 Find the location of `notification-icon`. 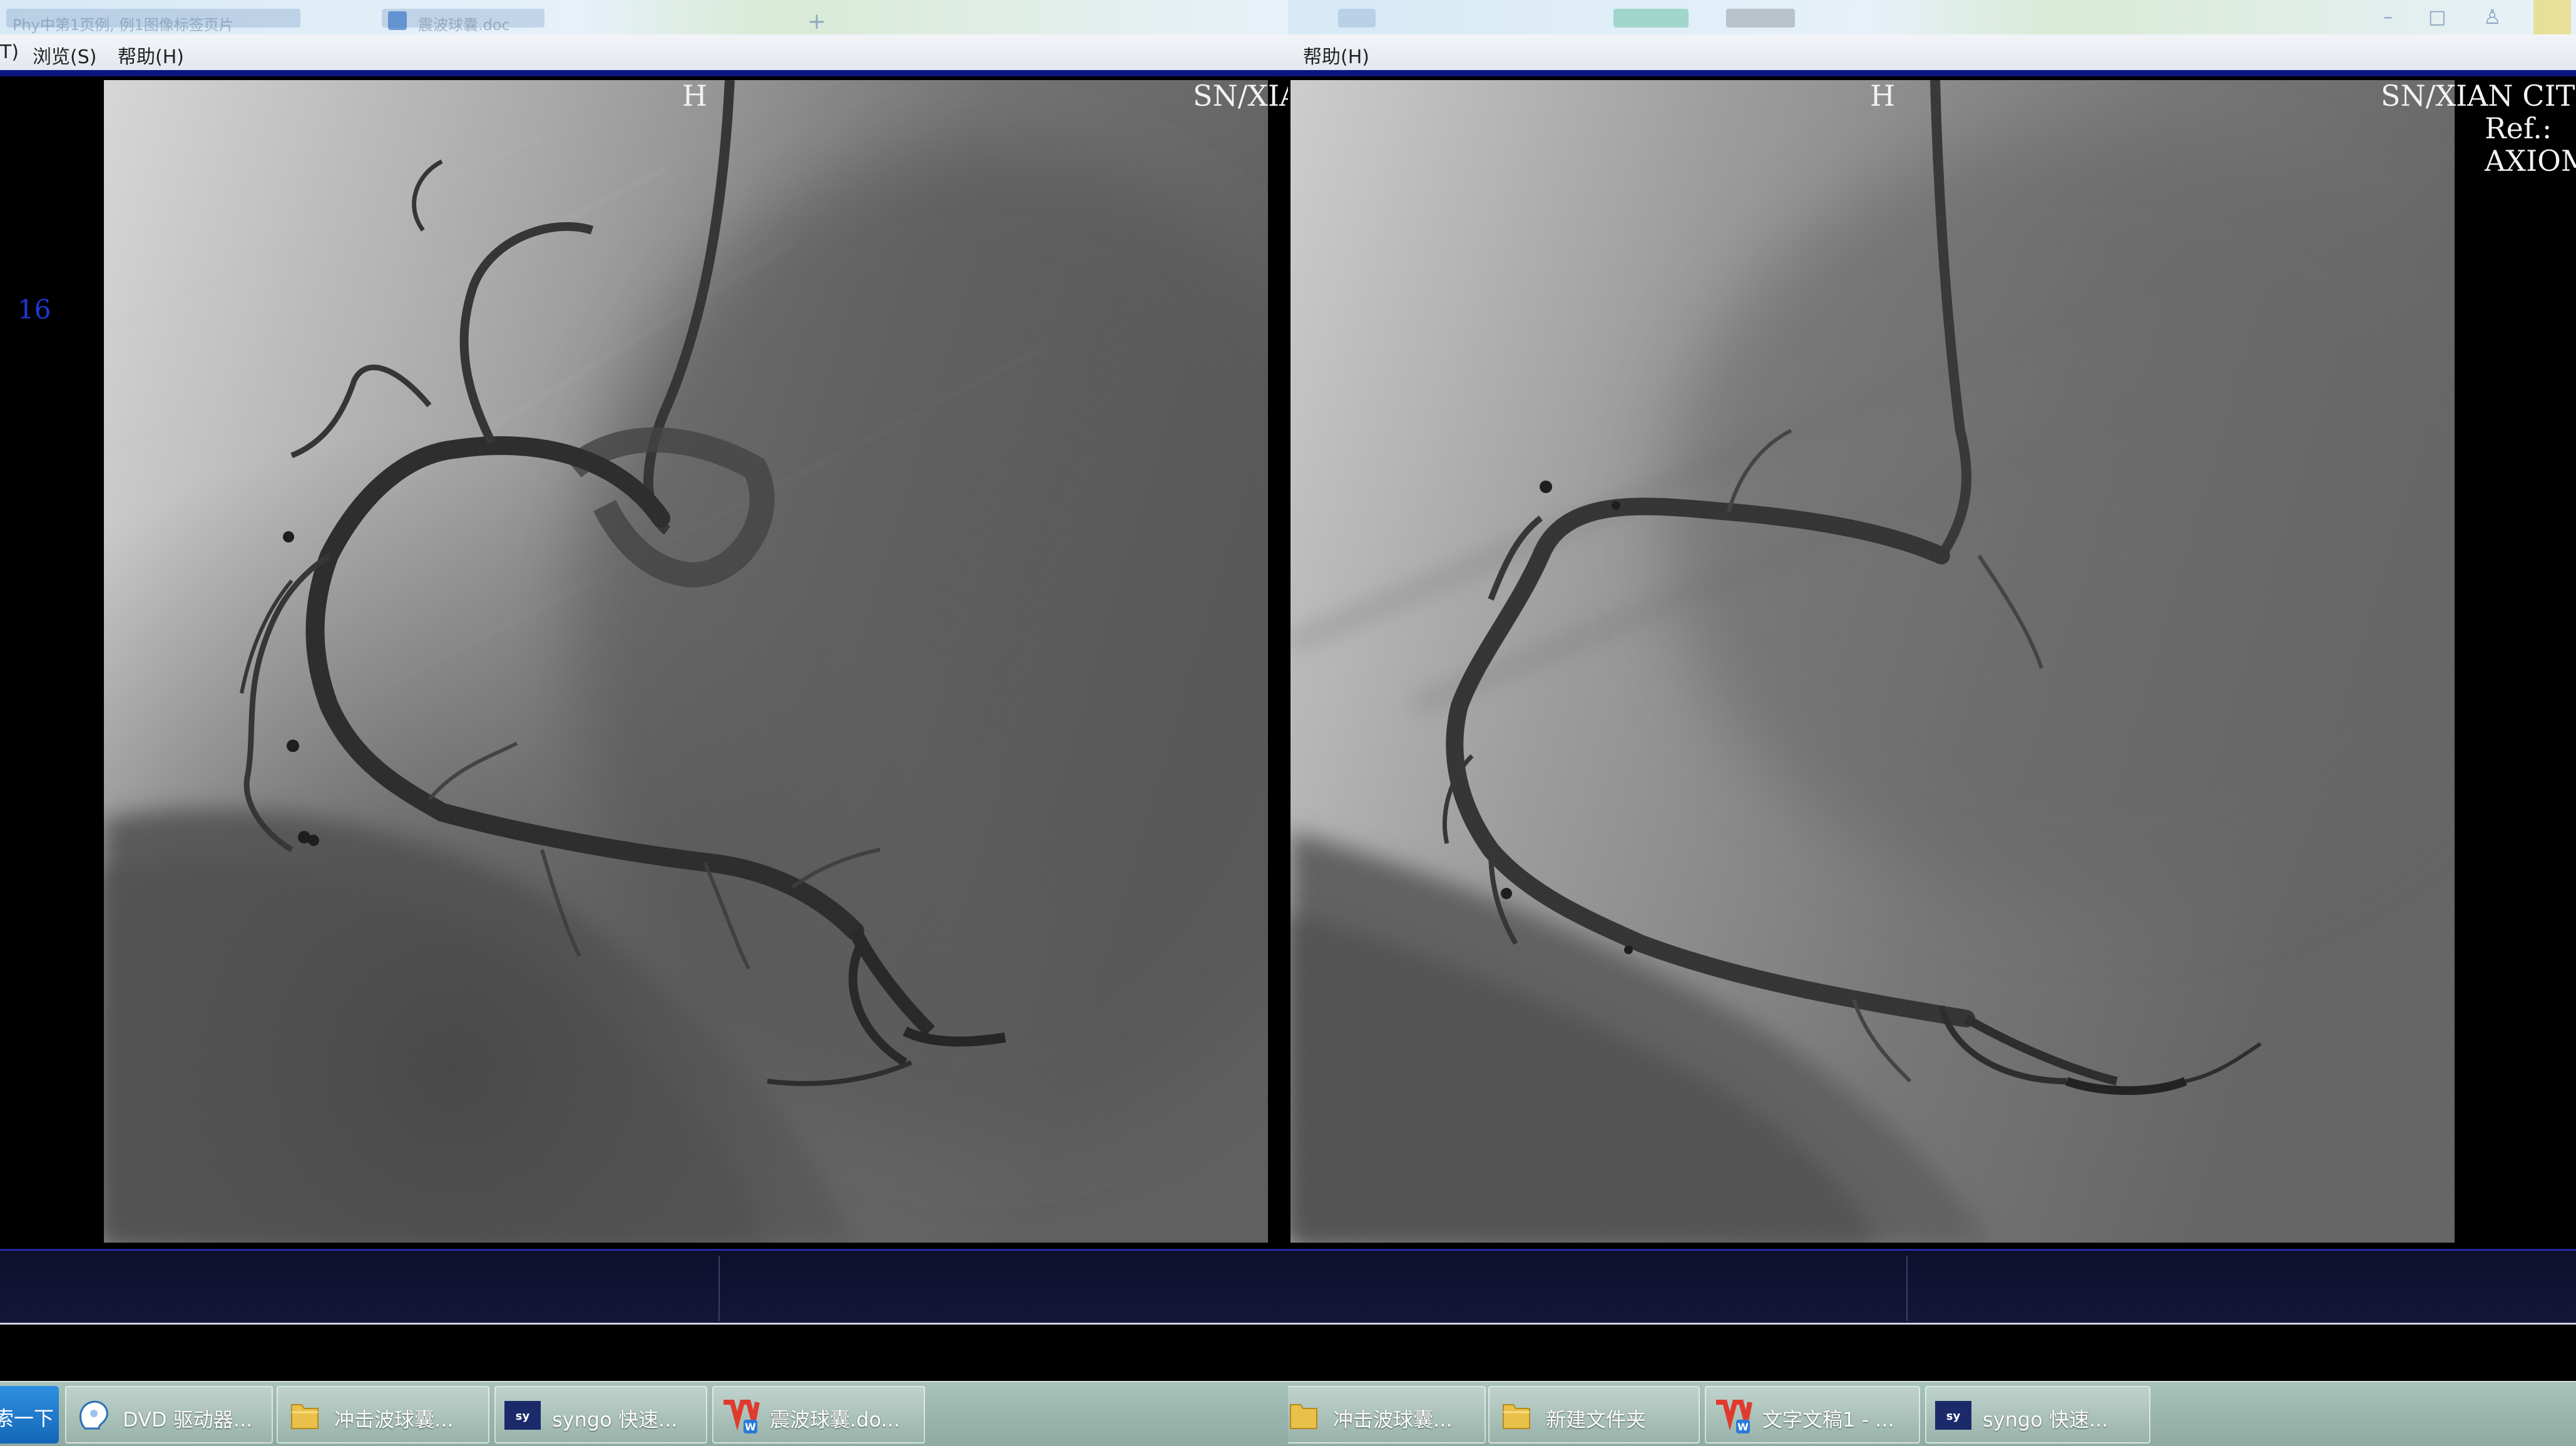

notification-icon is located at coordinates (2552, 17).